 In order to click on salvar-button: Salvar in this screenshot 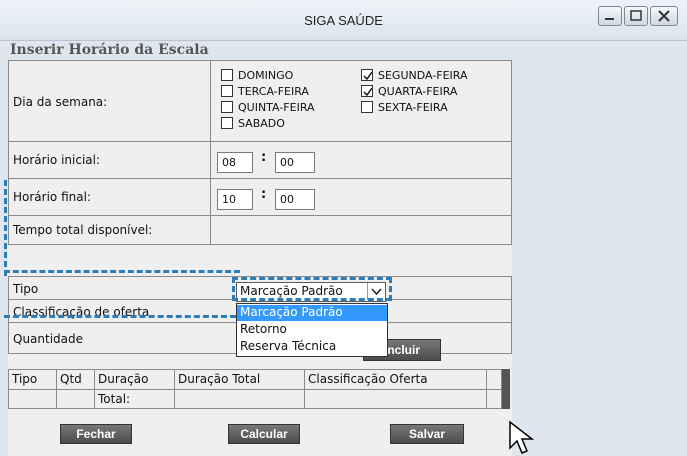, I will do `click(427, 434)`.